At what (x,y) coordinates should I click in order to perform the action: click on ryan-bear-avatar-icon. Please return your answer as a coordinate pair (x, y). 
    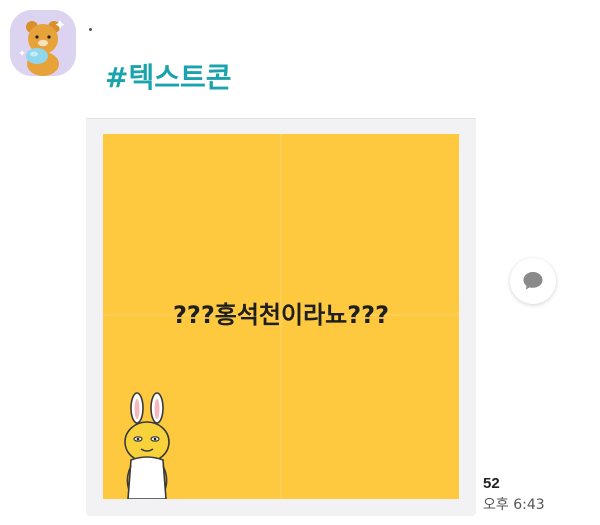
    Looking at the image, I should click on (43, 43).